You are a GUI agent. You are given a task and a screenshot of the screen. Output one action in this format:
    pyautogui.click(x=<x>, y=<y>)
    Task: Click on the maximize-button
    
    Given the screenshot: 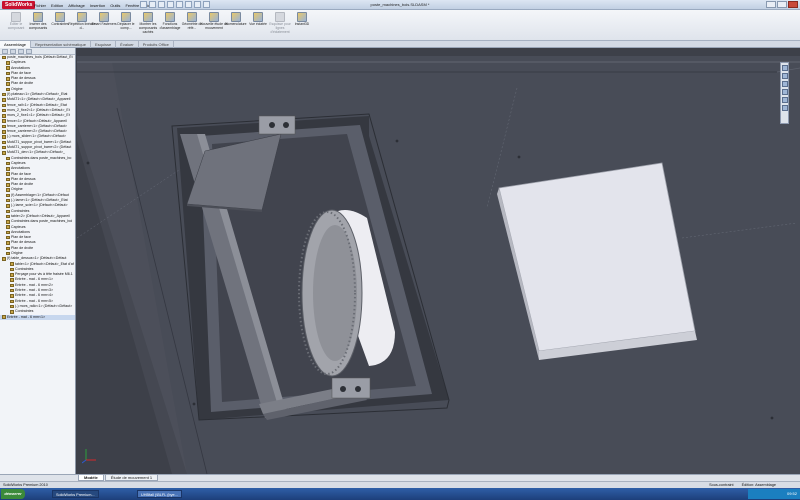 What is the action you would take?
    pyautogui.click(x=782, y=4)
    